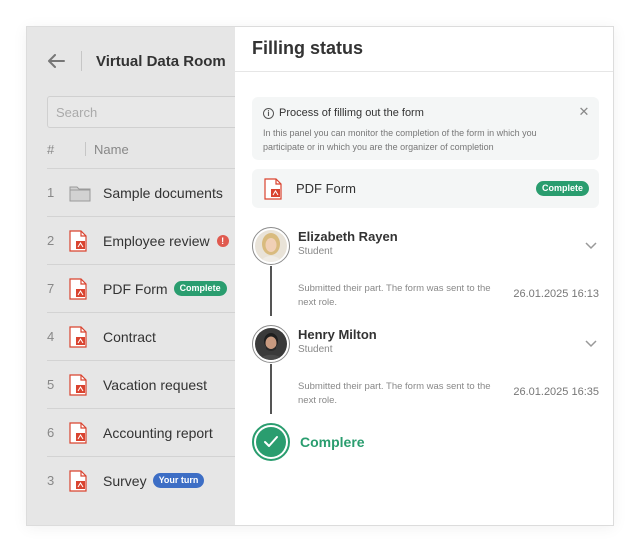  What do you see at coordinates (155, 384) in the screenshot?
I see `file-name: Vacation request` at bounding box center [155, 384].